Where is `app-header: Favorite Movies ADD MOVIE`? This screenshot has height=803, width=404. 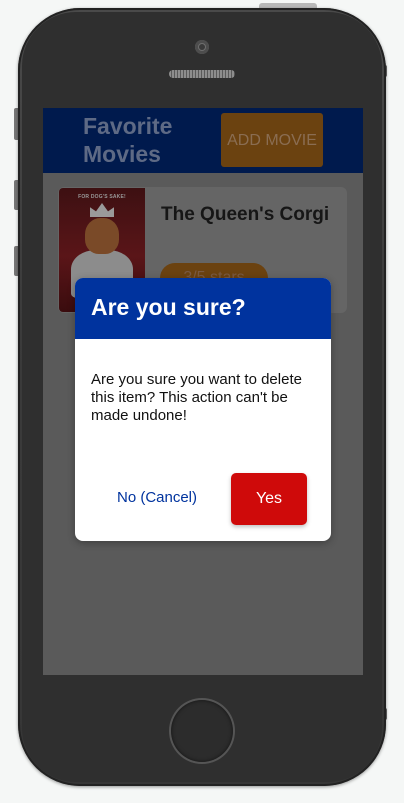
app-header: Favorite Movies ADD MOVIE is located at coordinates (203, 140).